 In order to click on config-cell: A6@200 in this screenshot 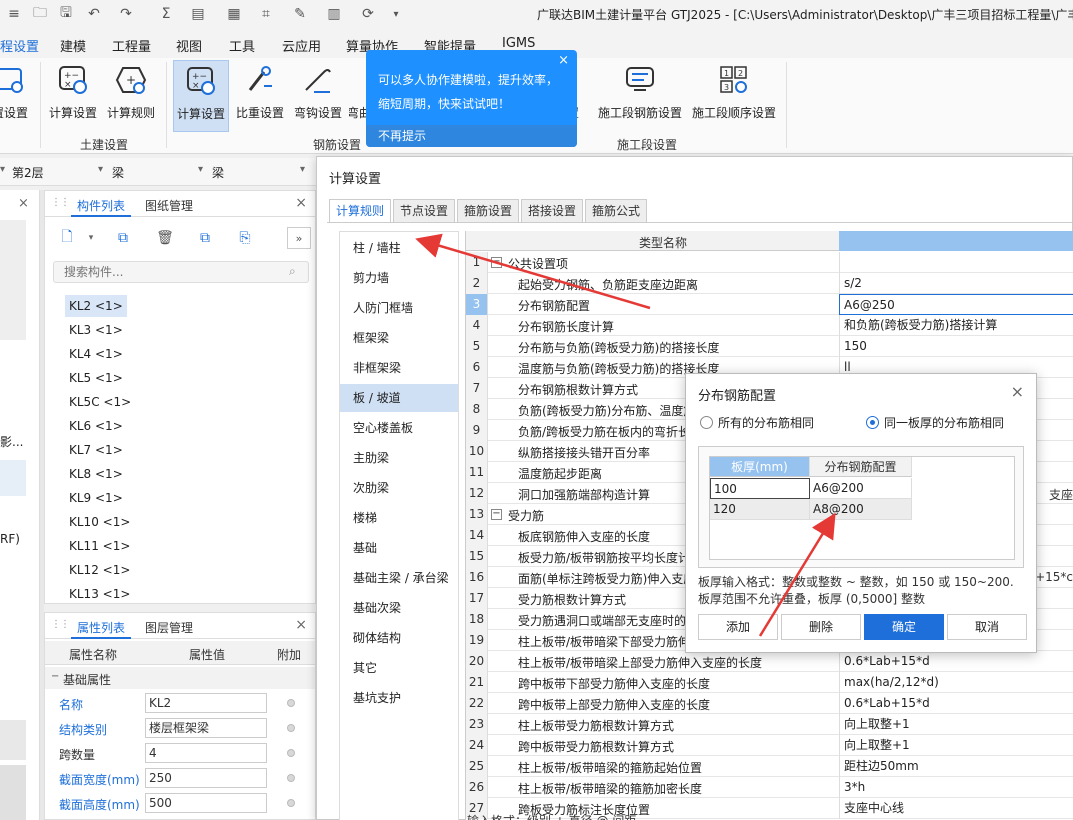, I will do `click(861, 488)`.